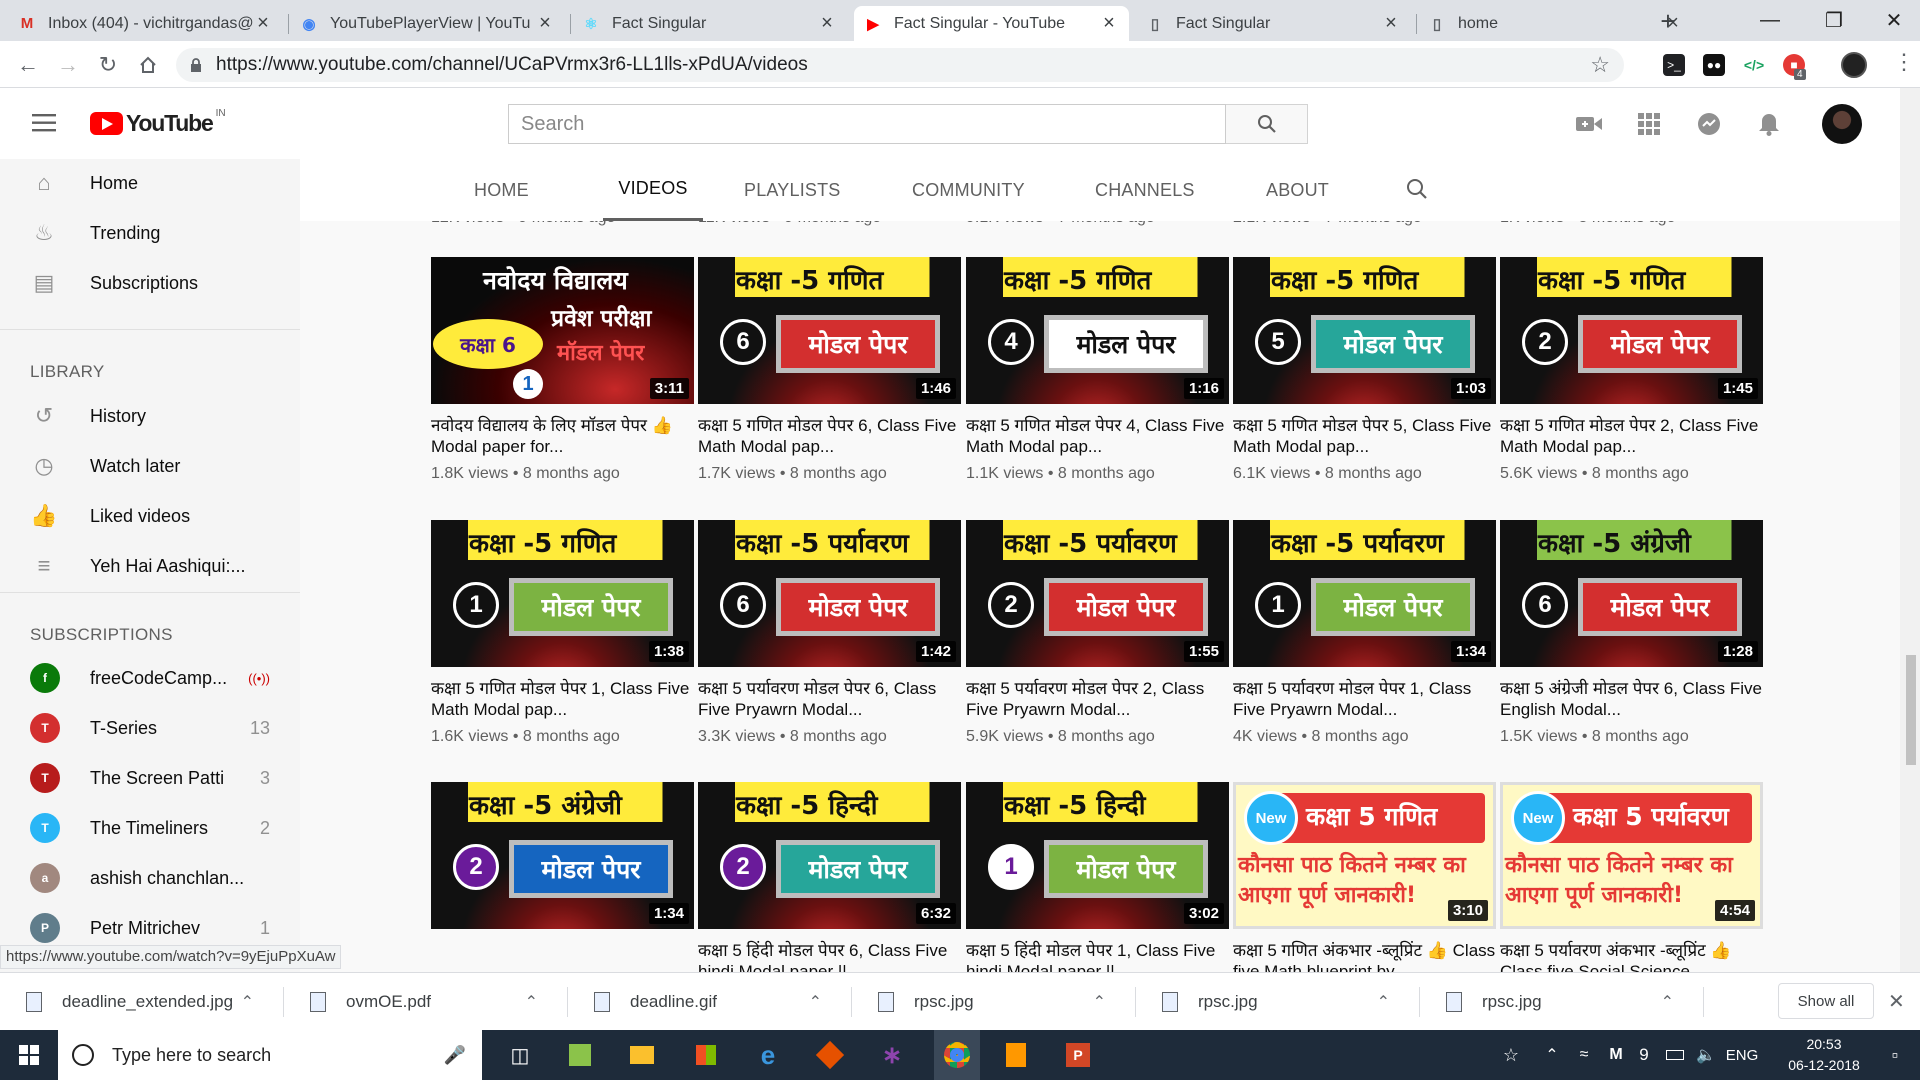 This screenshot has height=1080, width=1920. I want to click on tab-community: COMMUNITY, so click(968, 190).